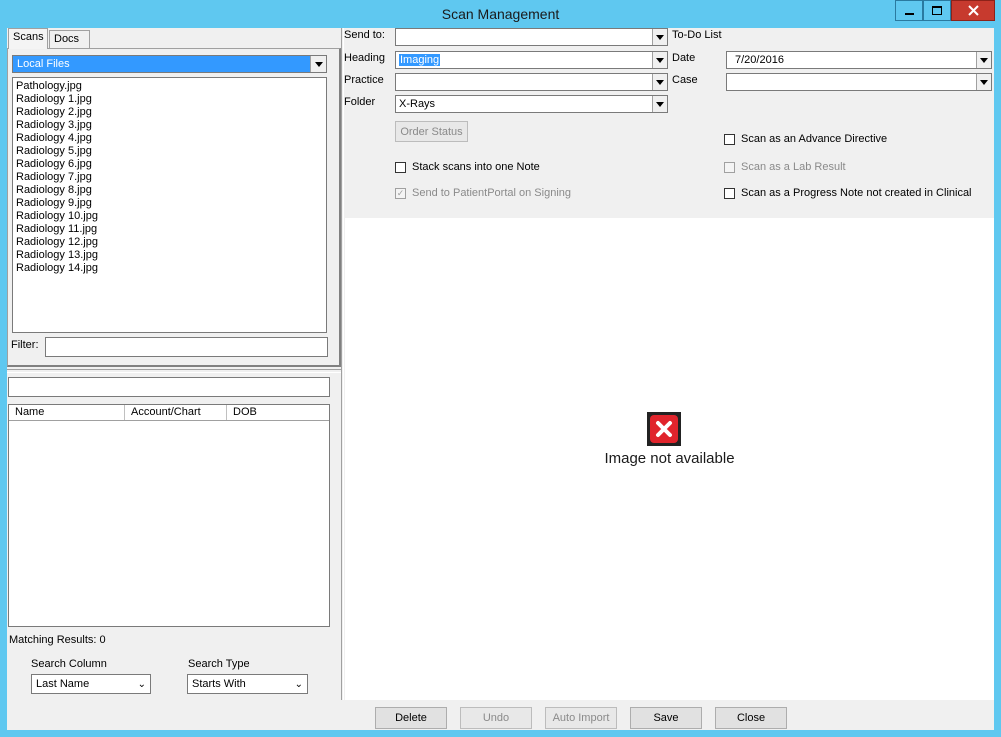  What do you see at coordinates (751, 718) in the screenshot?
I see `close-button: Close` at bounding box center [751, 718].